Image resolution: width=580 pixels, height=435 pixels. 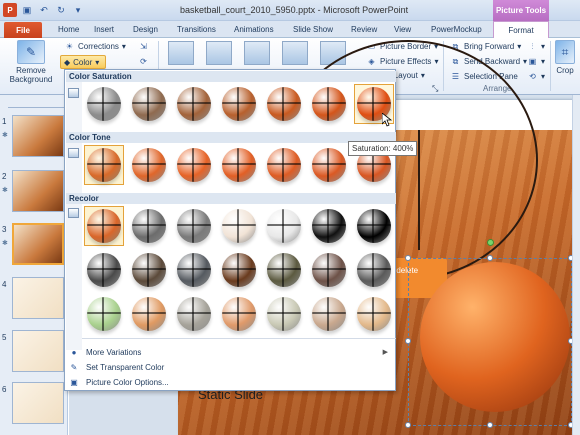 What do you see at coordinates (364, 29) in the screenshot?
I see `tab-review: Review` at bounding box center [364, 29].